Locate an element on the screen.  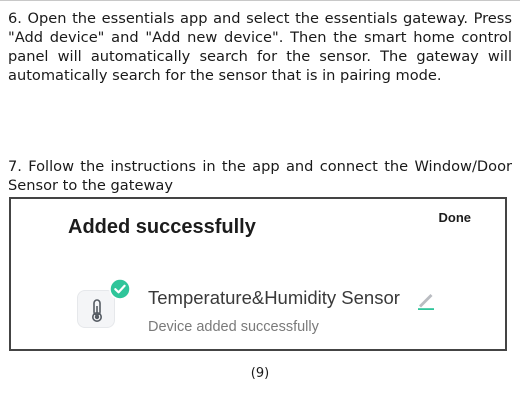
check-icon is located at coordinates (120, 289).